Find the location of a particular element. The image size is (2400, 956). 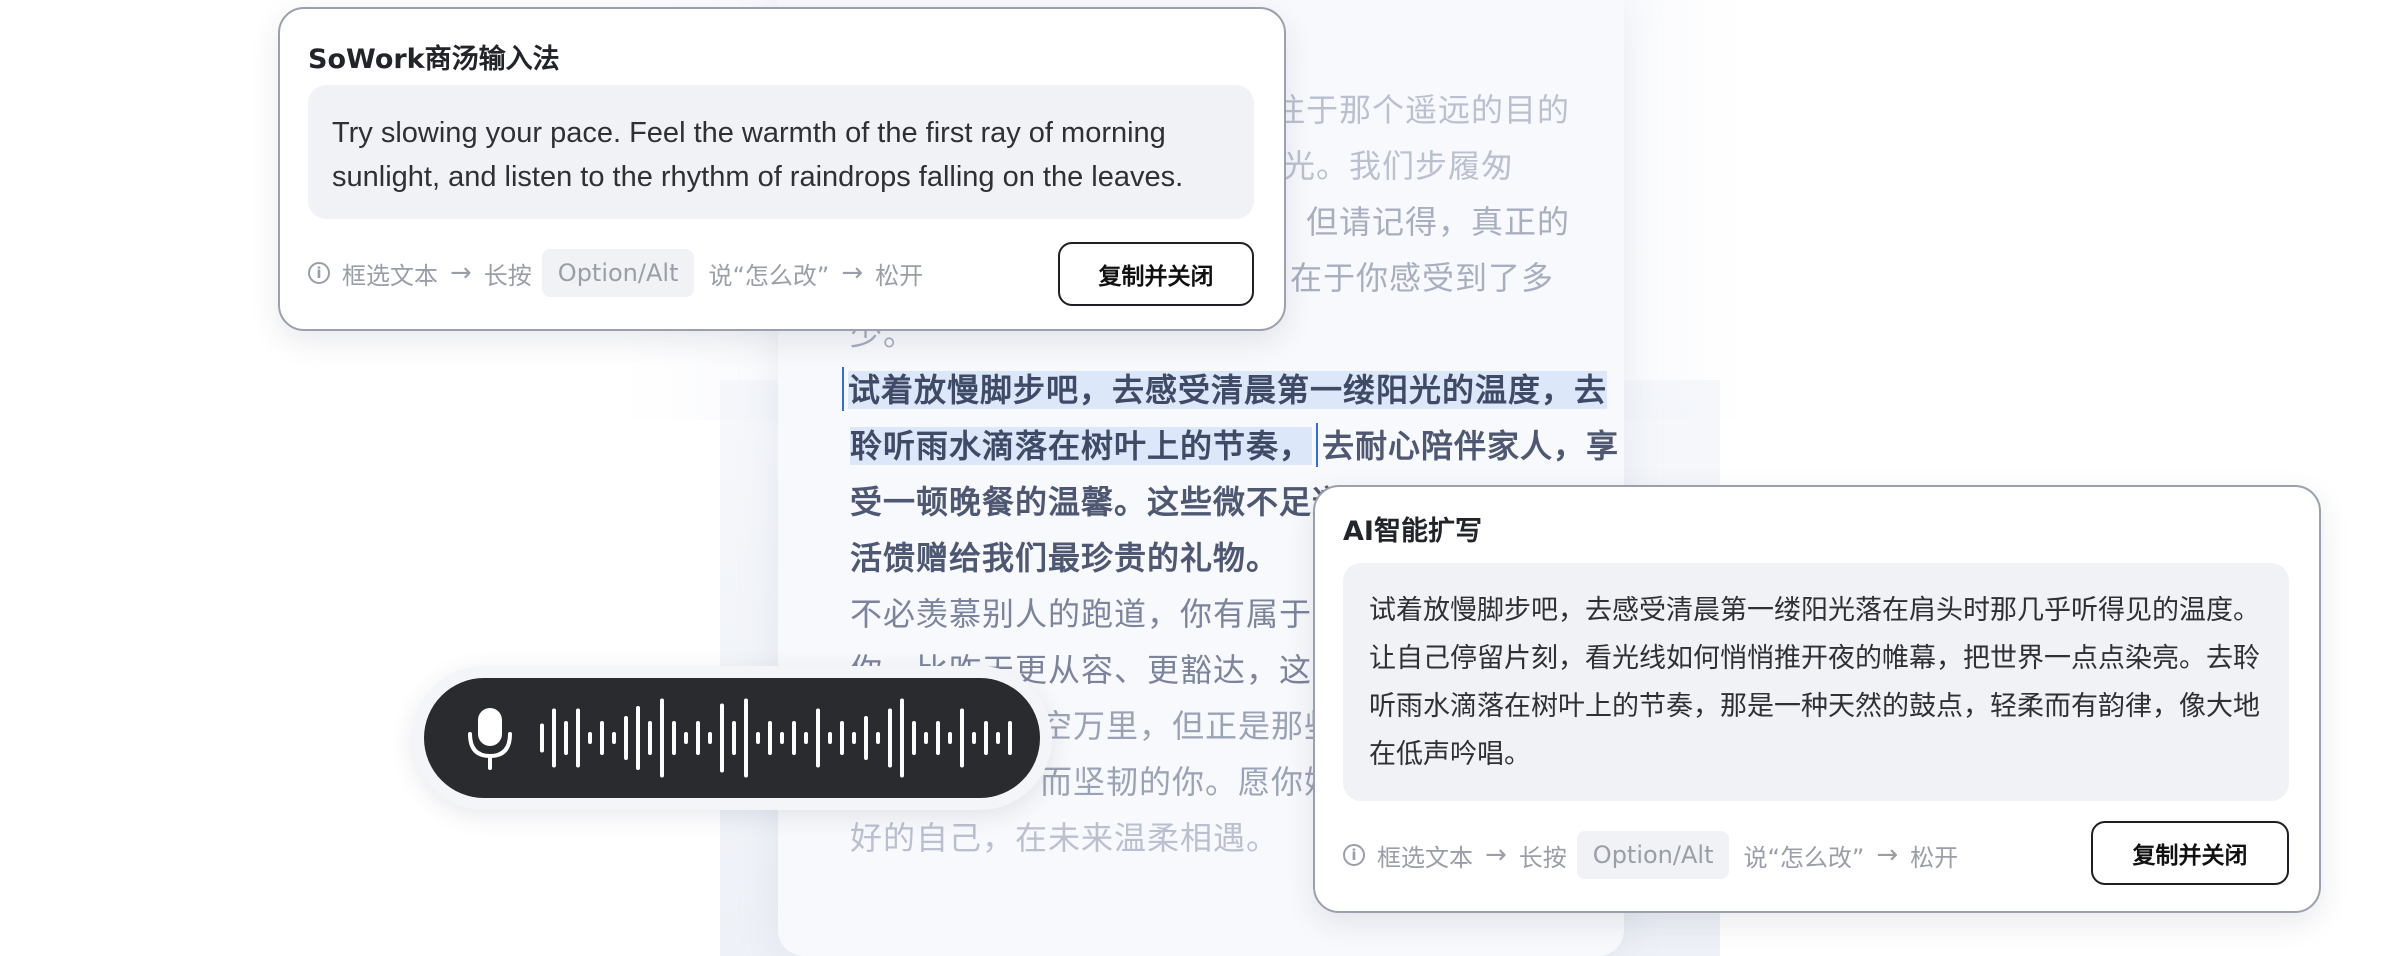

microphone-icon is located at coordinates (490, 738).